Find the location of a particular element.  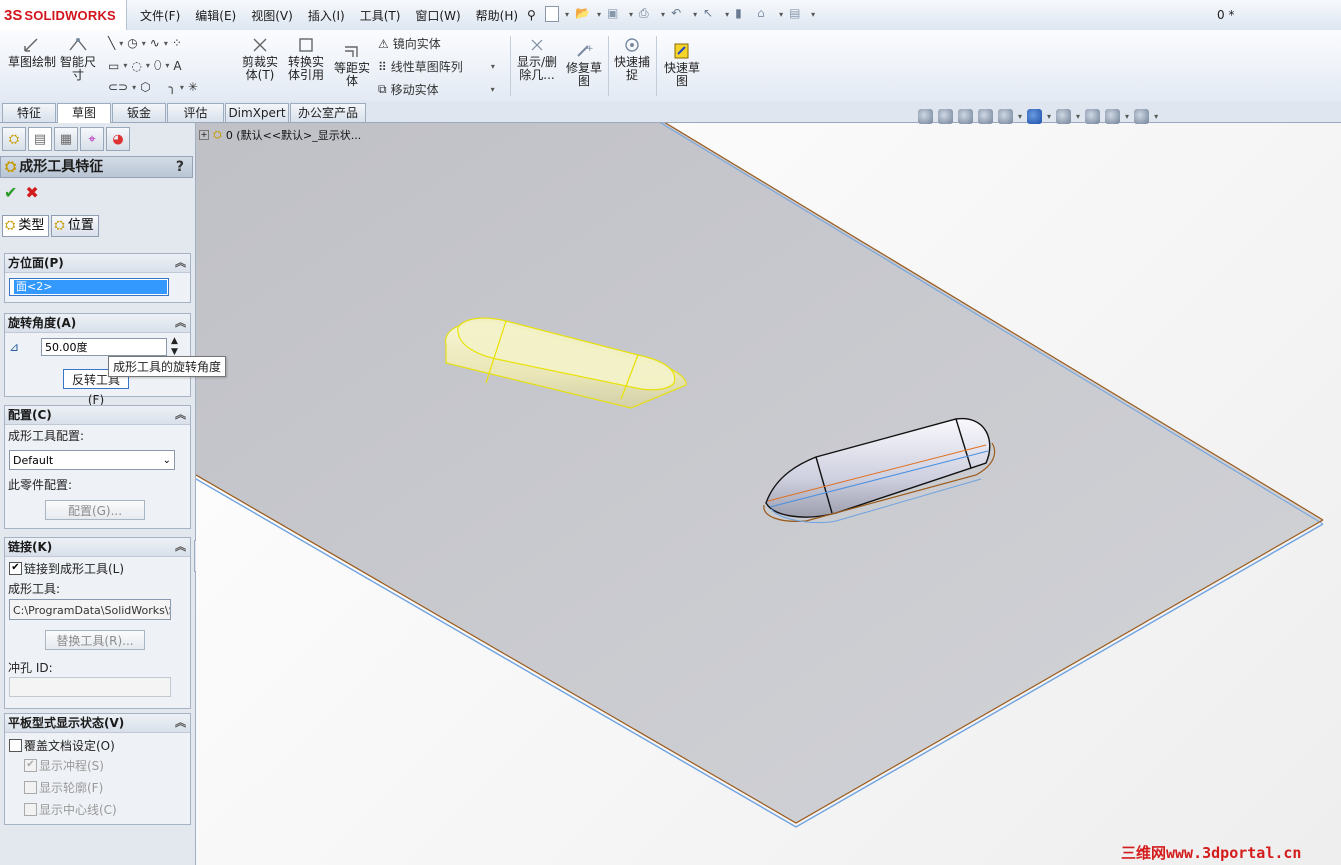

view-settings-icon is located at coordinates (1142, 116).